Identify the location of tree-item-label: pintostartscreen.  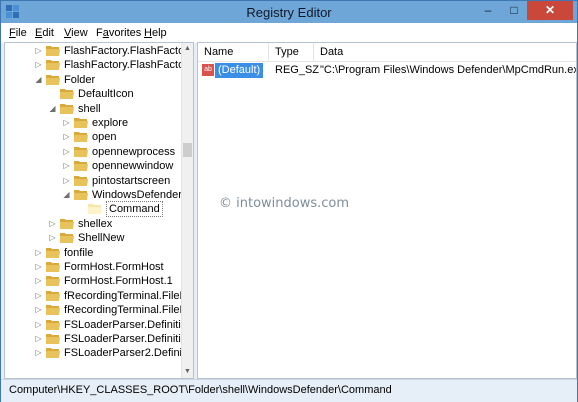
(131, 180).